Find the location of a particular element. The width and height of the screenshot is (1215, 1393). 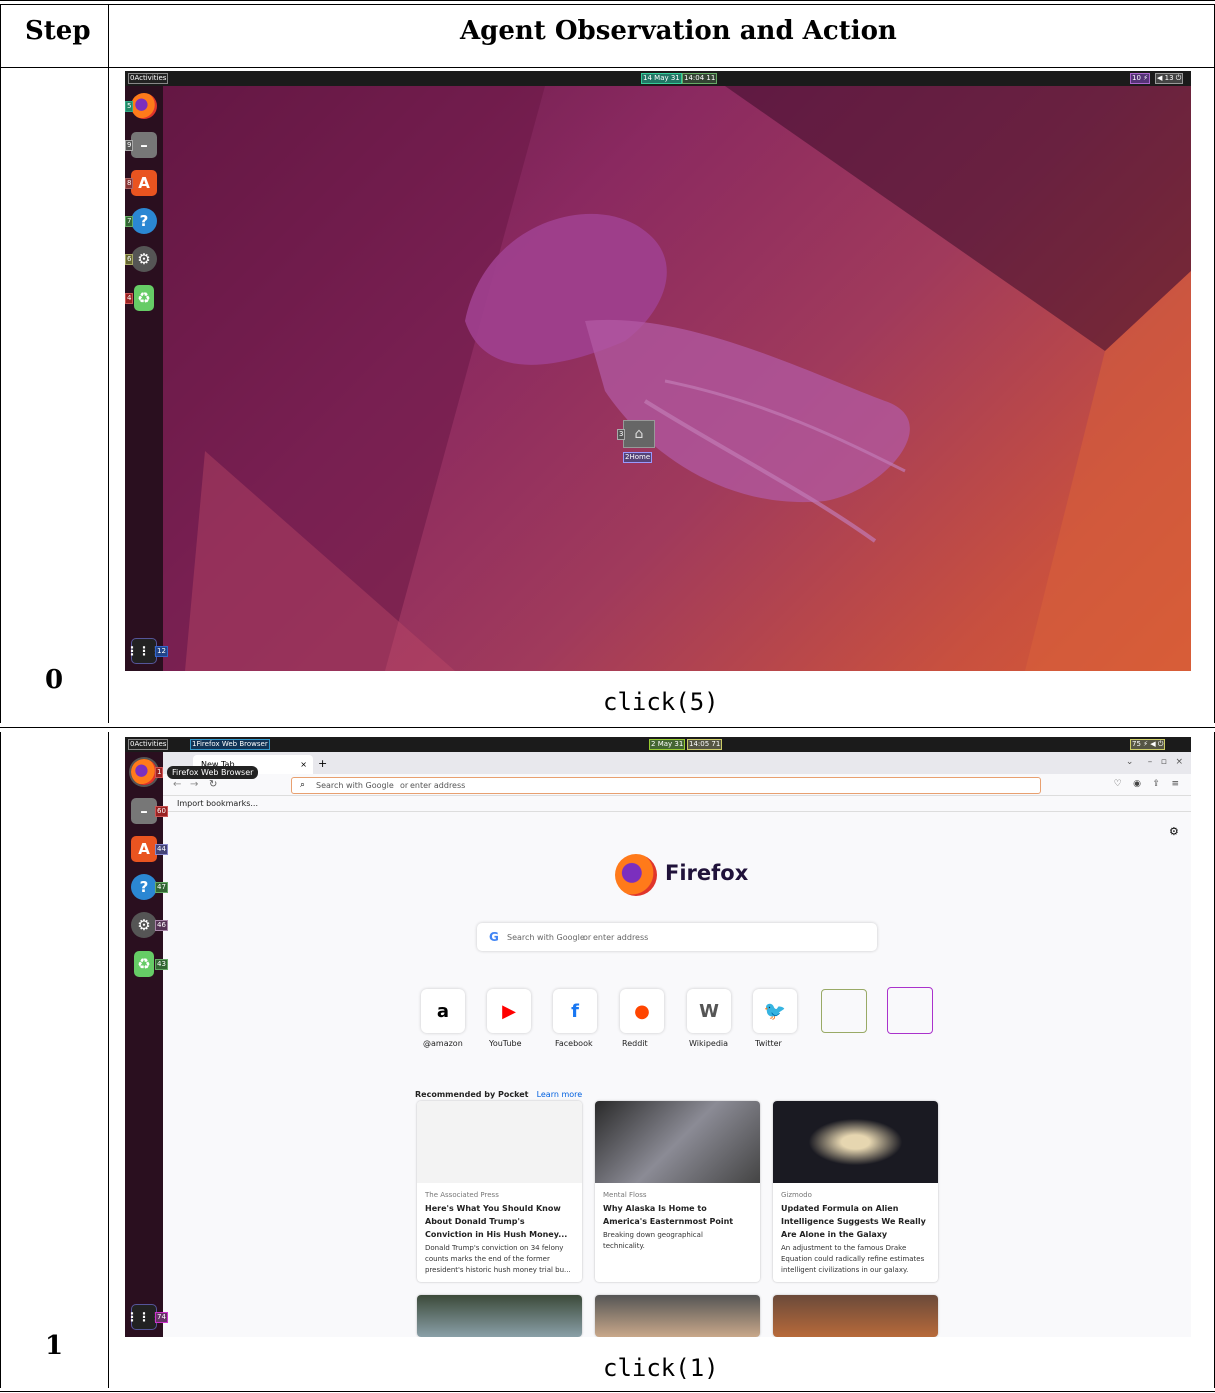

date-tag: 14 May 31 is located at coordinates (661, 78).